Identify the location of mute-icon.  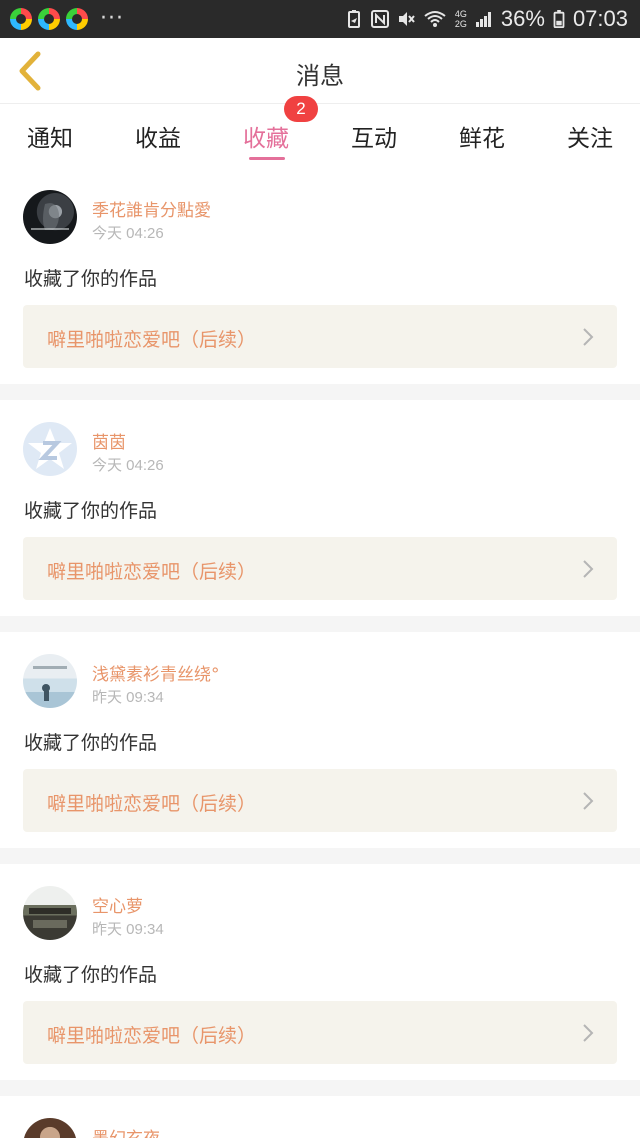
(406, 19).